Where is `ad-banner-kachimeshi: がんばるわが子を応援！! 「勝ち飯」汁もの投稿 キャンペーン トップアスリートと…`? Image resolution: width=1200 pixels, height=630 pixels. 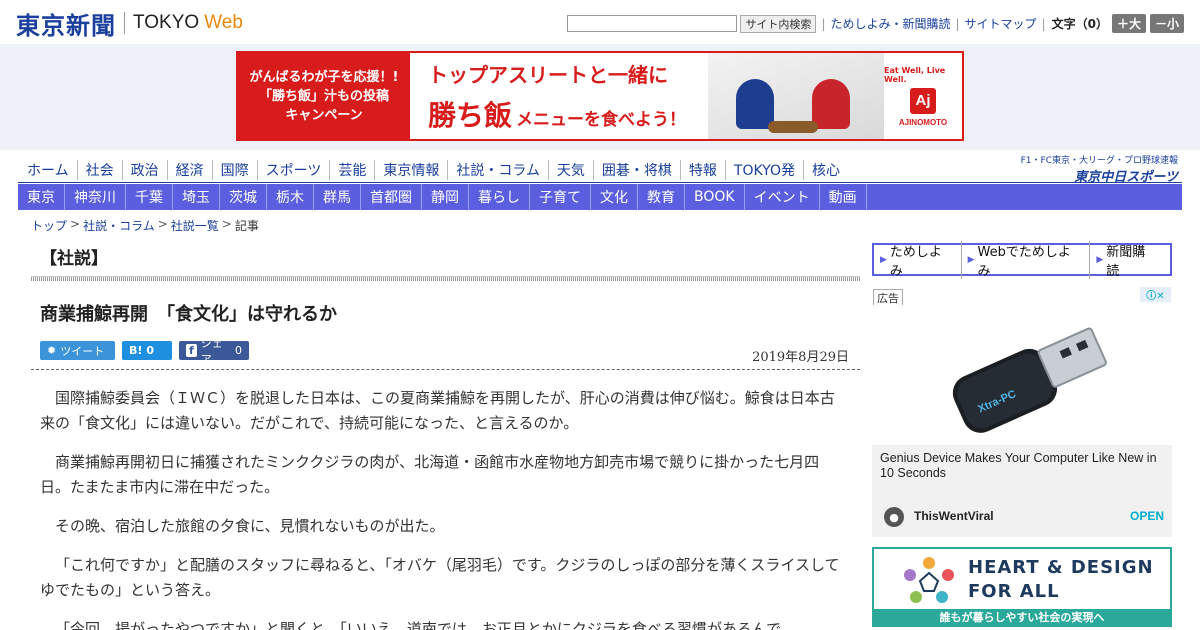 ad-banner-kachimeshi: がんばるわが子を応援！! 「勝ち飯」汁もの投稿 キャンペーン トップアスリートと… is located at coordinates (600, 96).